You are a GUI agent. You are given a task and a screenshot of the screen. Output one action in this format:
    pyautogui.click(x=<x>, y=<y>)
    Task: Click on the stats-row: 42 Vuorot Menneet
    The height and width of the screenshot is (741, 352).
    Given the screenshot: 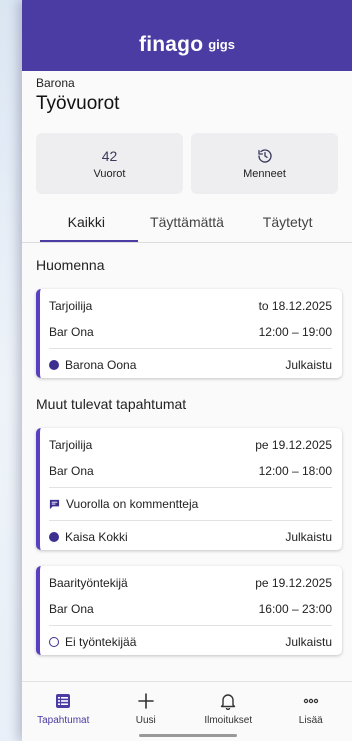 What is the action you would take?
    pyautogui.click(x=187, y=163)
    